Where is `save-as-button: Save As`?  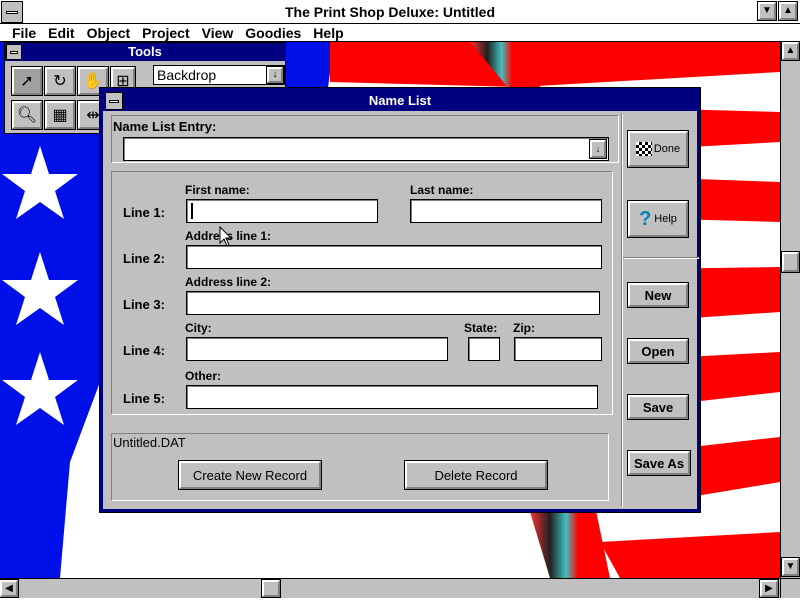
save-as-button: Save As is located at coordinates (659, 463).